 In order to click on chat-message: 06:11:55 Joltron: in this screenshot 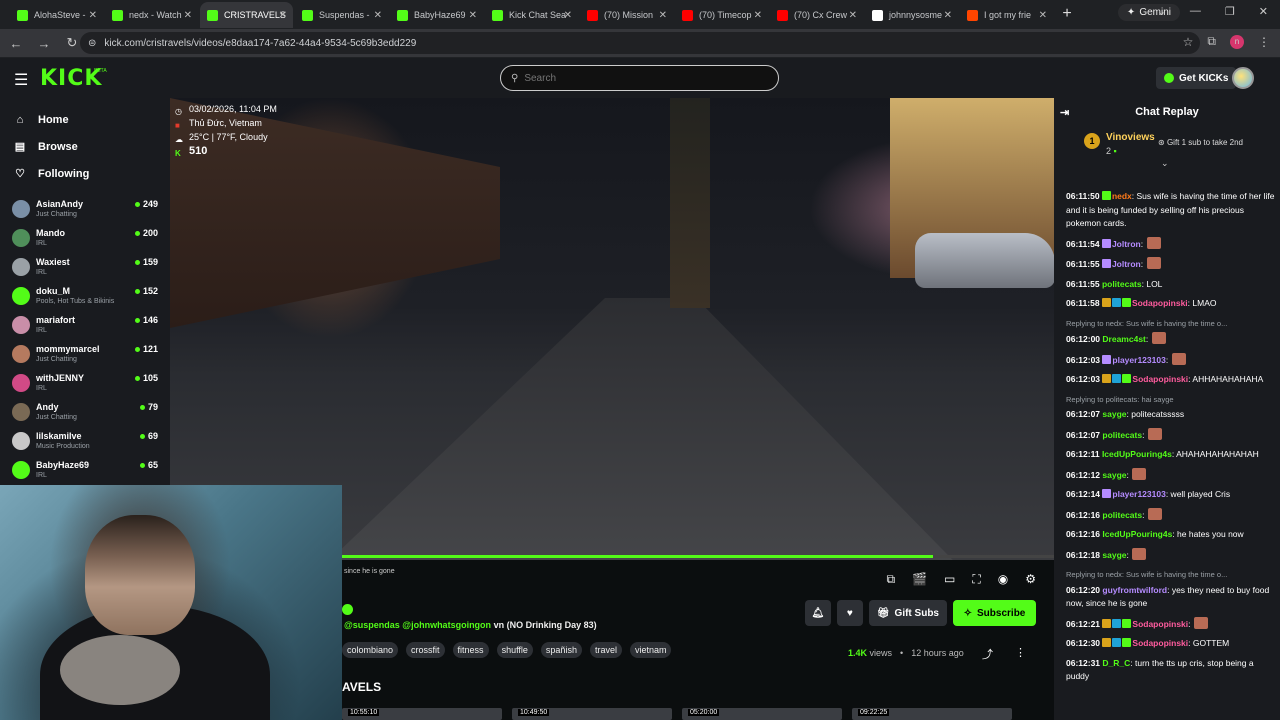, I will do `click(1171, 264)`.